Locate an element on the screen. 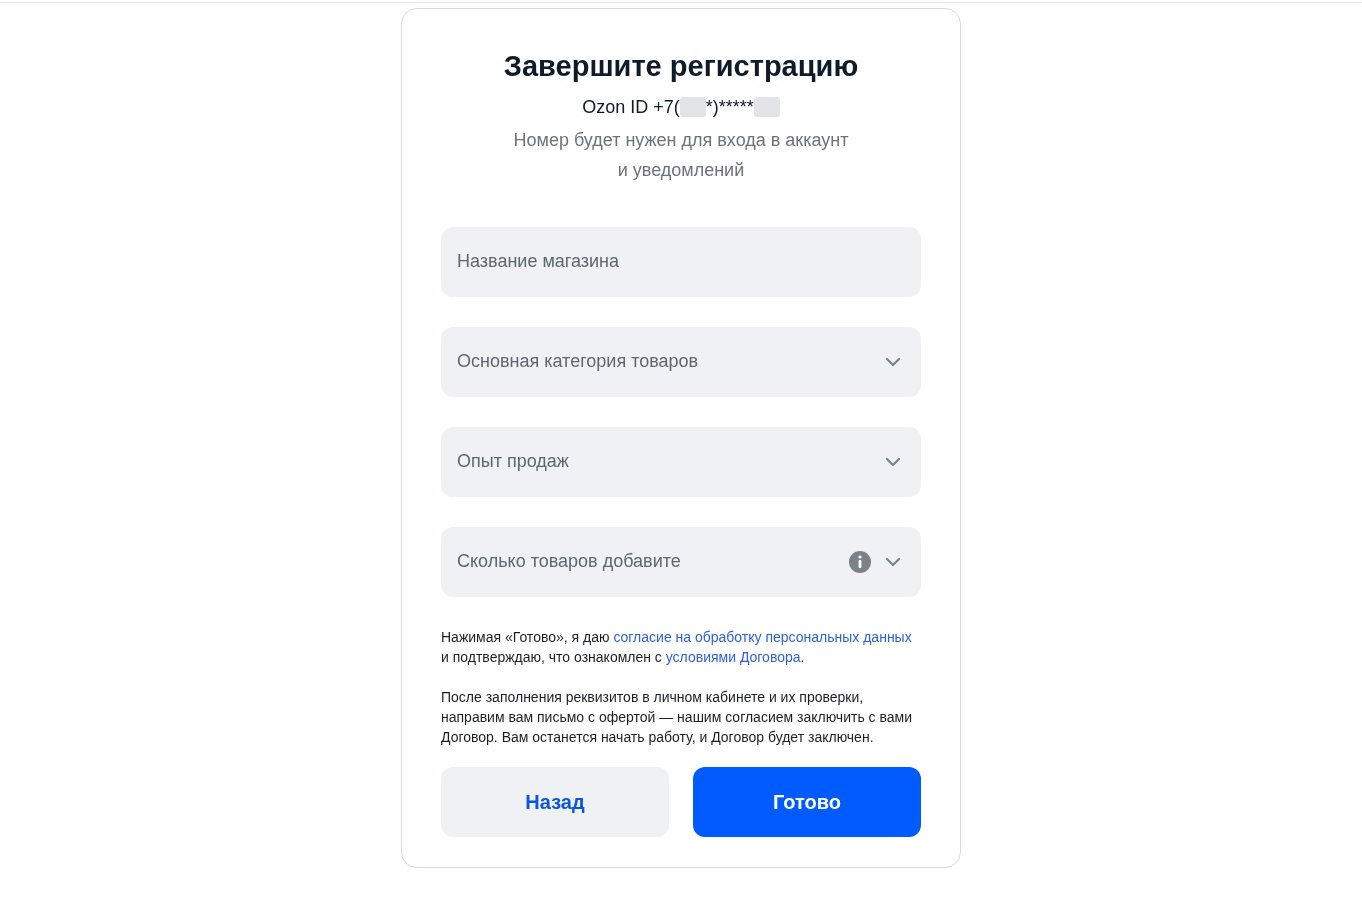  done-button: Готово is located at coordinates (807, 801).